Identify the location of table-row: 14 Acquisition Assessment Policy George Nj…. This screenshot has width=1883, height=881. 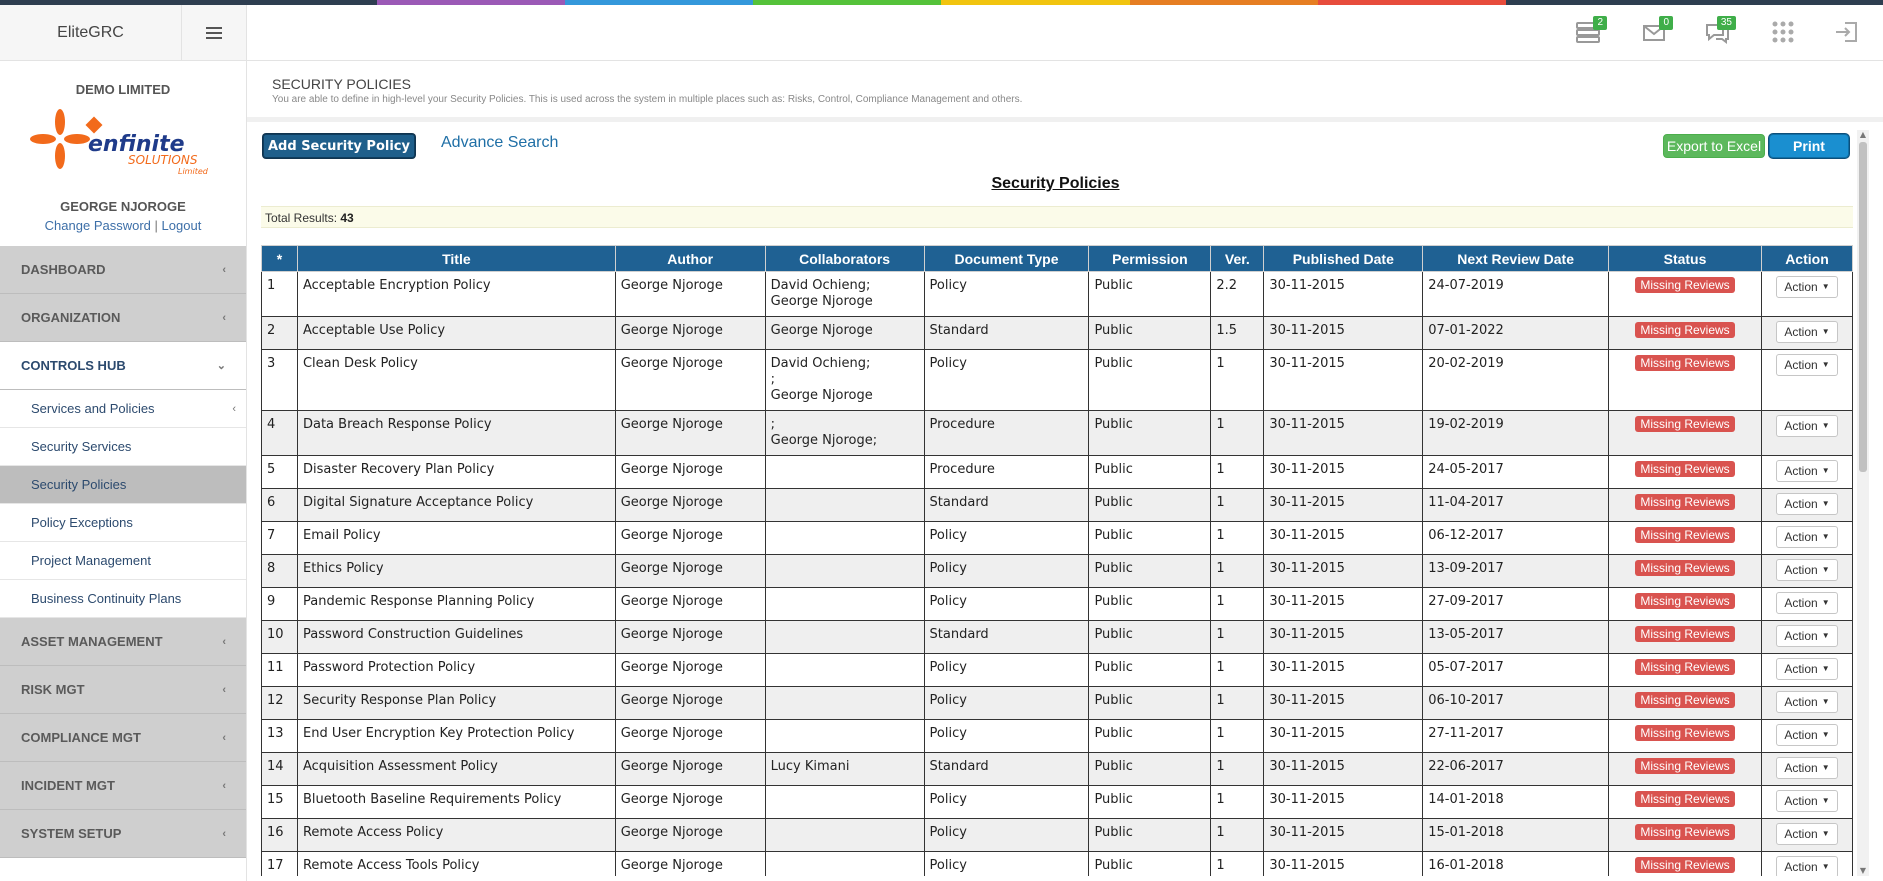
(1057, 769).